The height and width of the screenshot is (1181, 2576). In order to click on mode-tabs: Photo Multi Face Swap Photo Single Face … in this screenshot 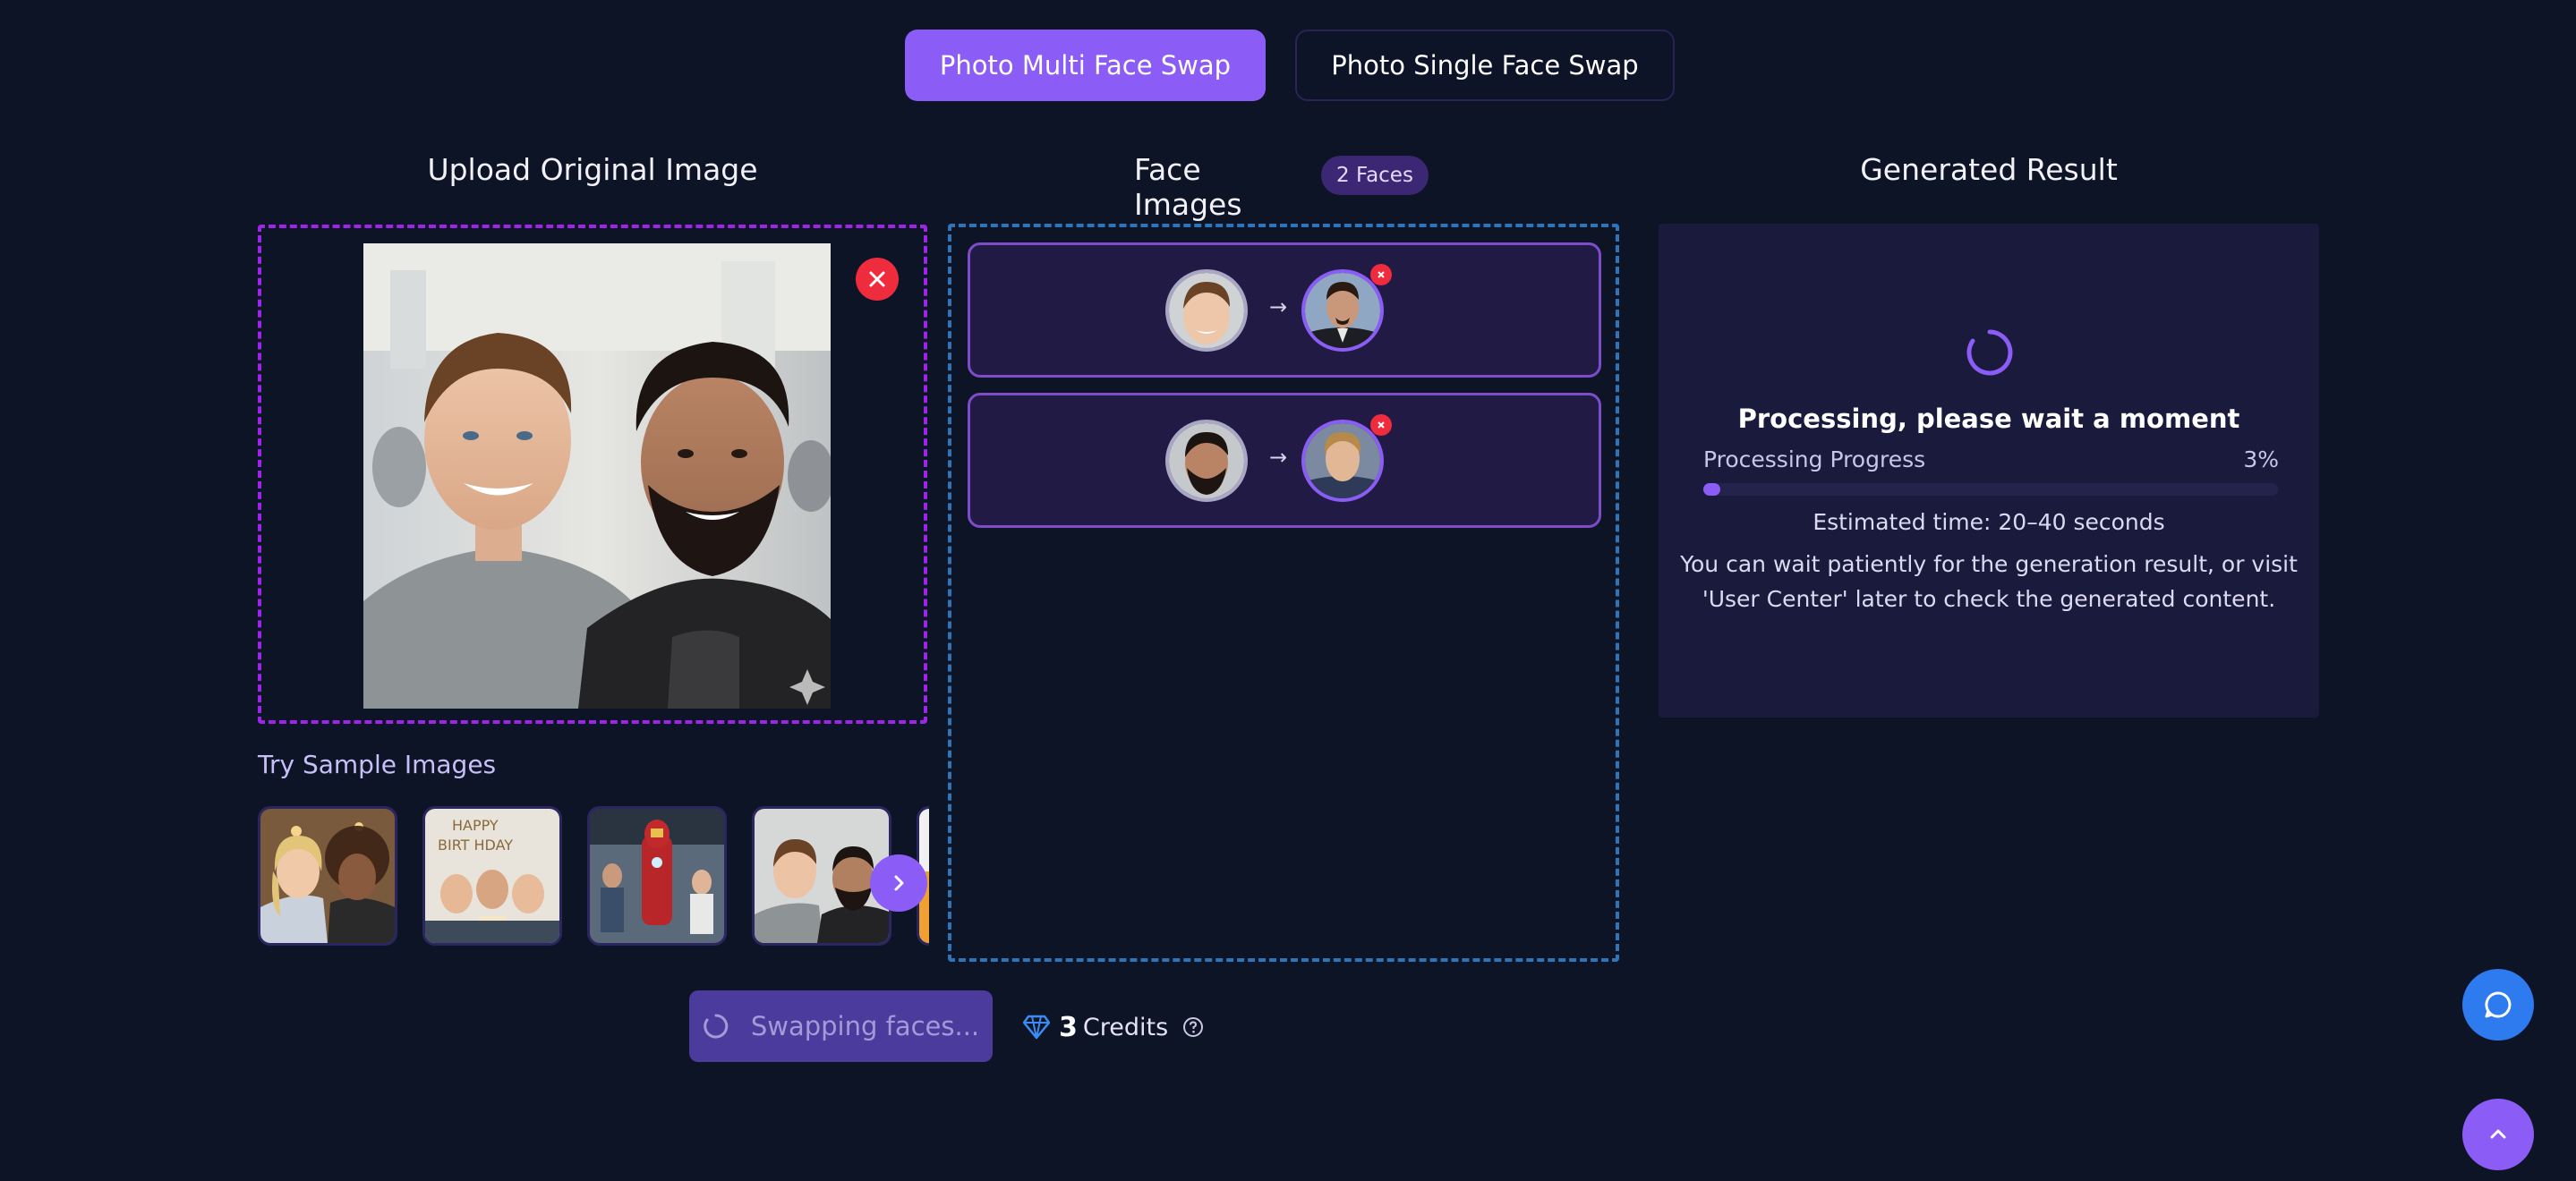, I will do `click(1288, 65)`.